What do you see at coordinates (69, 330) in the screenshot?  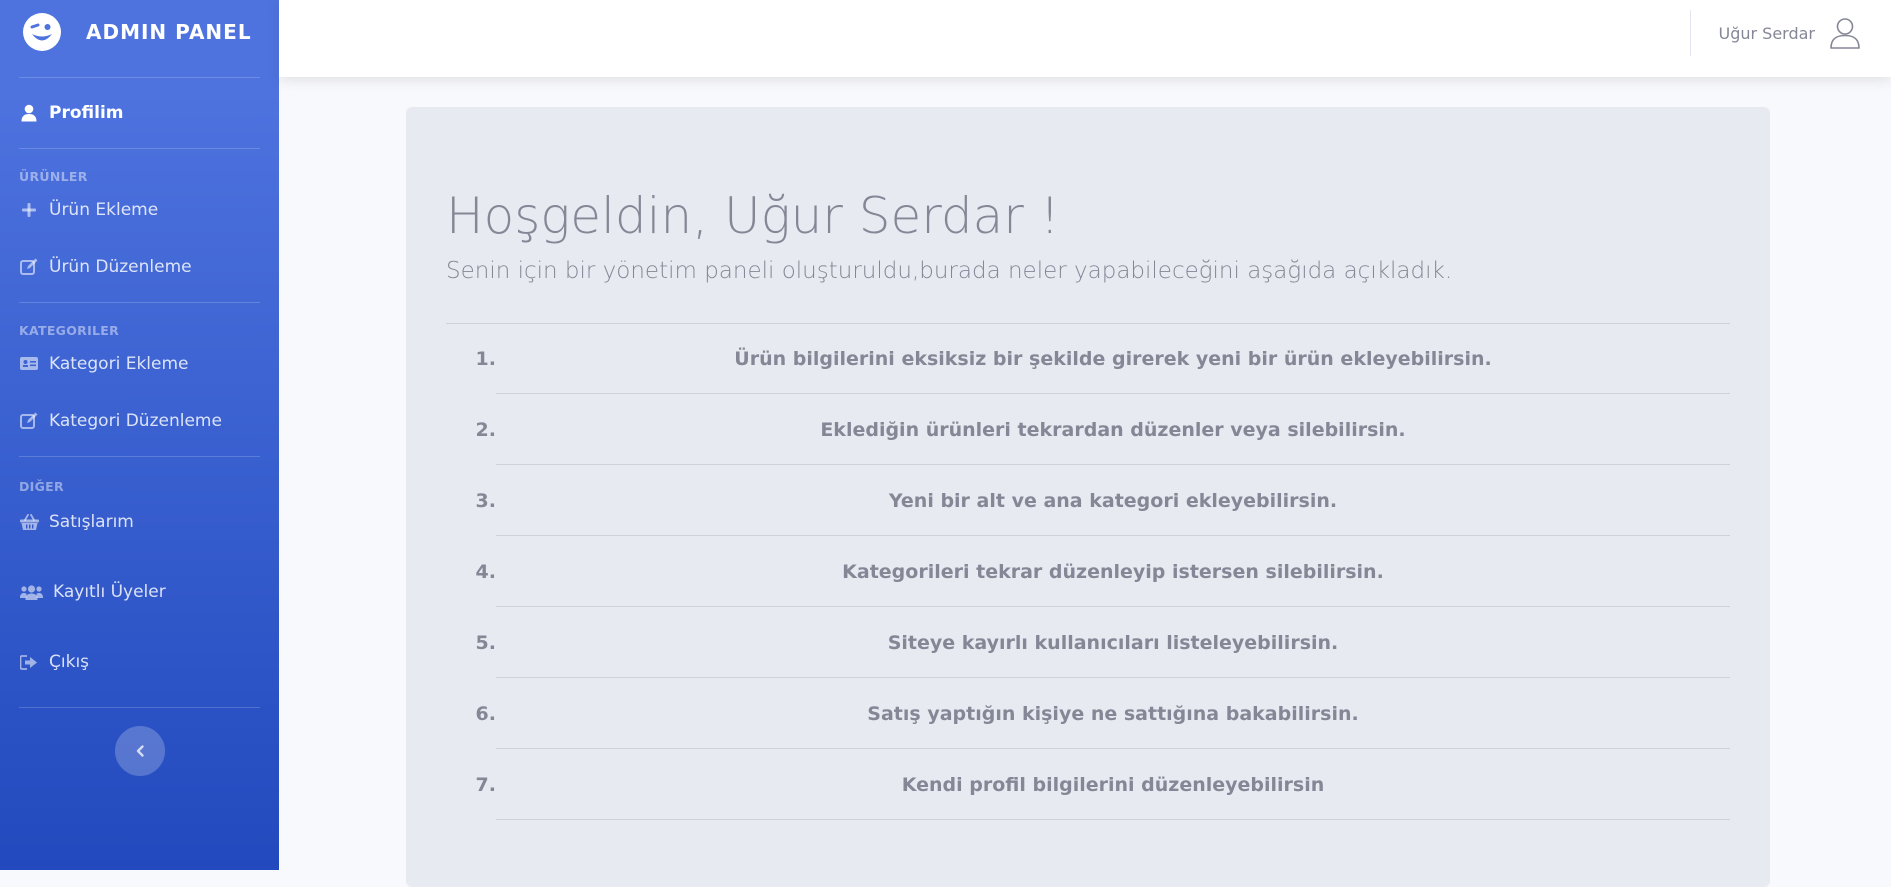 I see `sidebar-heading-kategoriler: KATEGORILER` at bounding box center [69, 330].